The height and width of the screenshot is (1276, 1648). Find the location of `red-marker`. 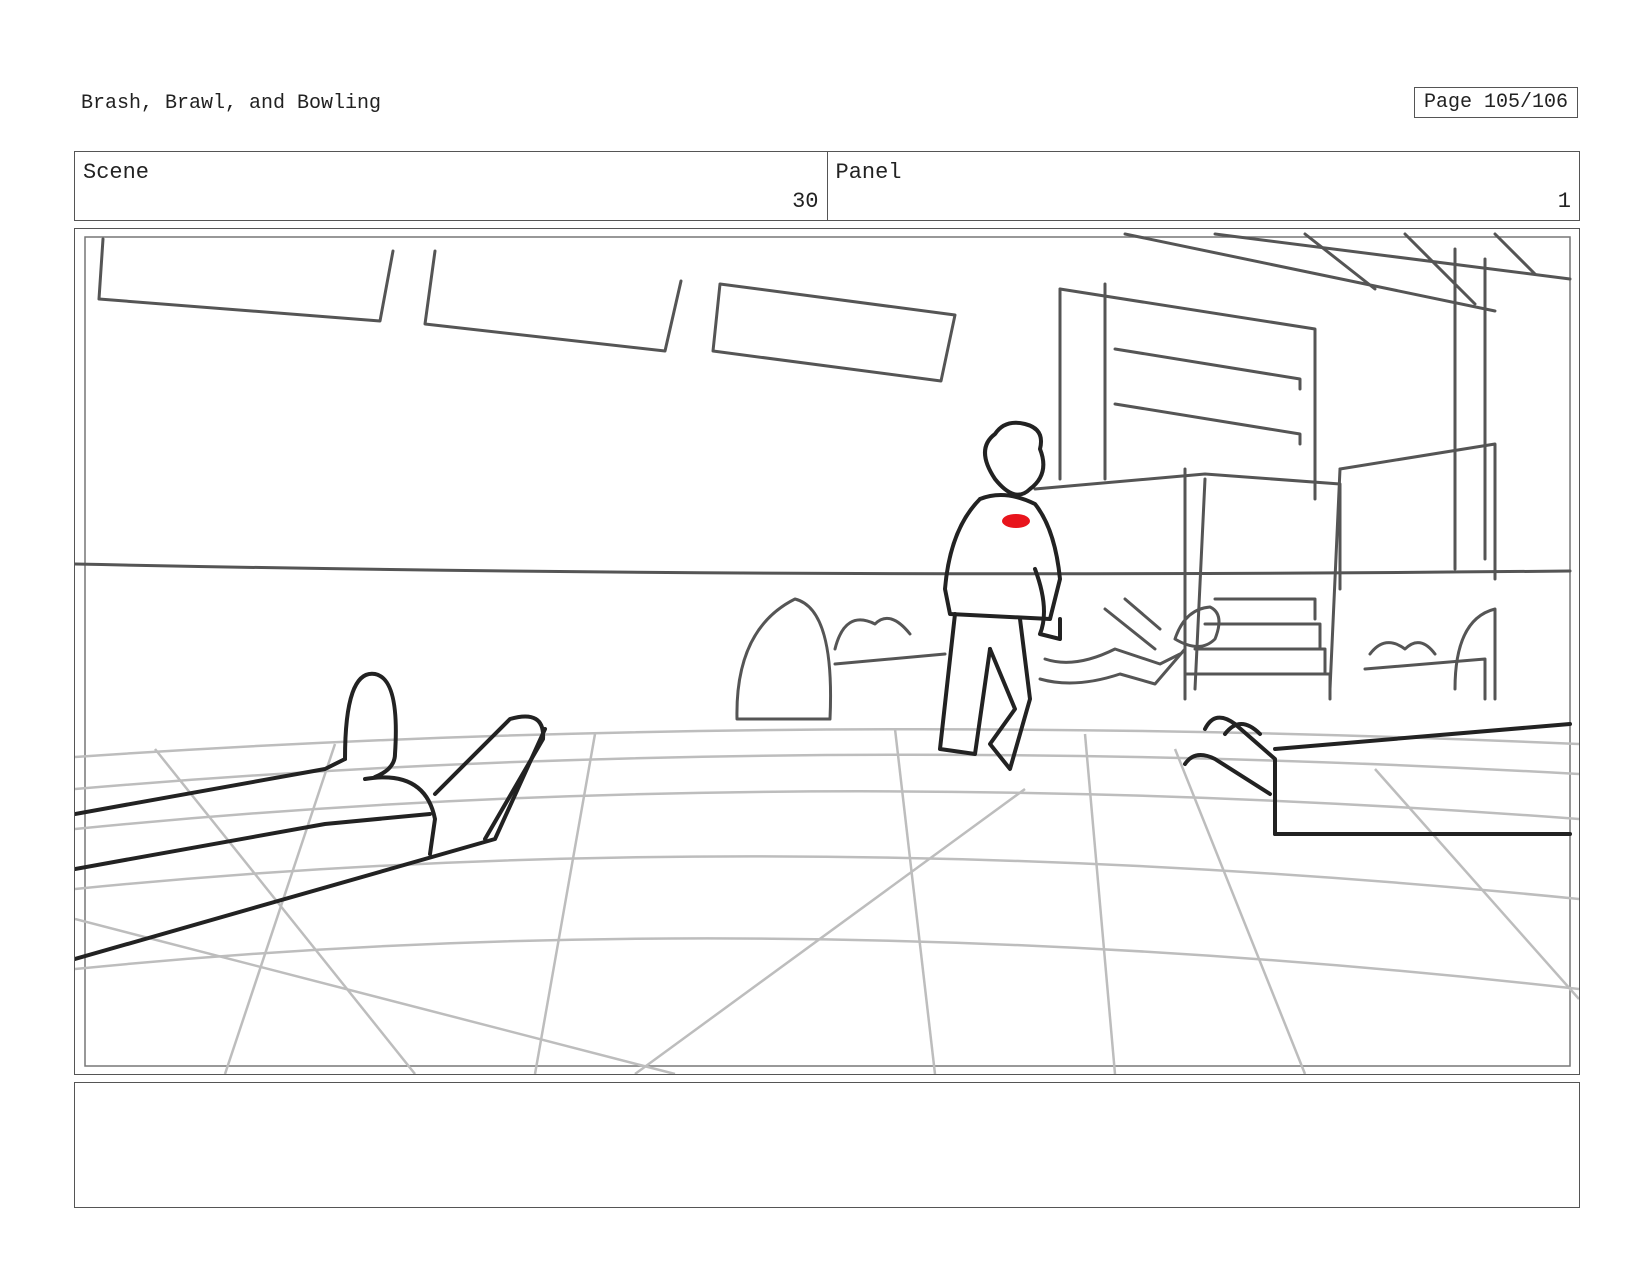

red-marker is located at coordinates (1016, 521).